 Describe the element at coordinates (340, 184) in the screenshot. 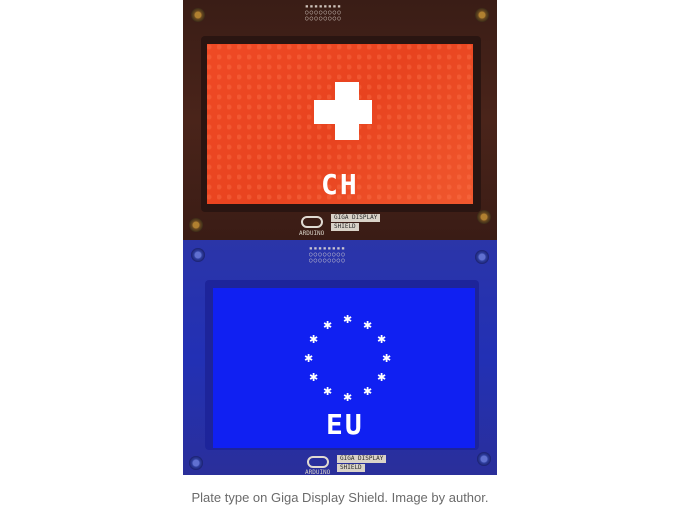

I see `country-code-ch: CH` at that location.